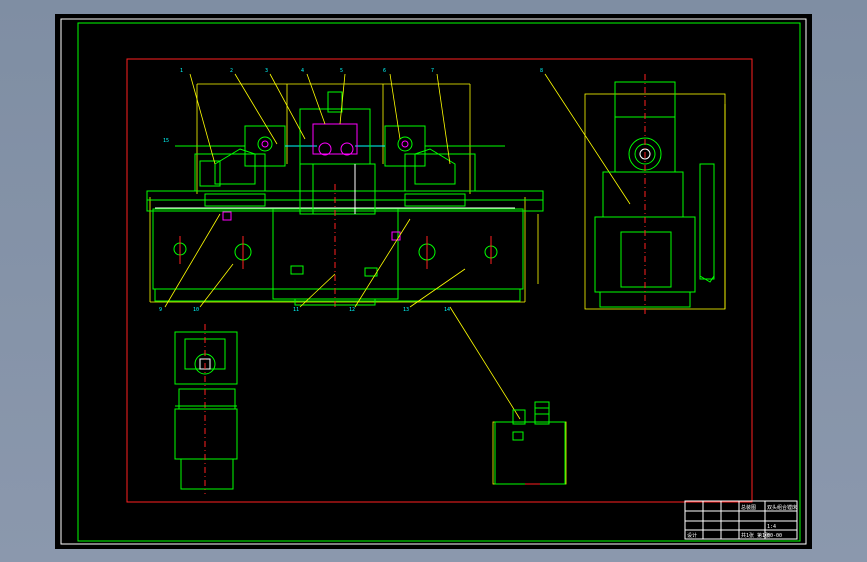 The image size is (867, 562). What do you see at coordinates (748, 507) in the screenshot?
I see `title-name: 总装图` at bounding box center [748, 507].